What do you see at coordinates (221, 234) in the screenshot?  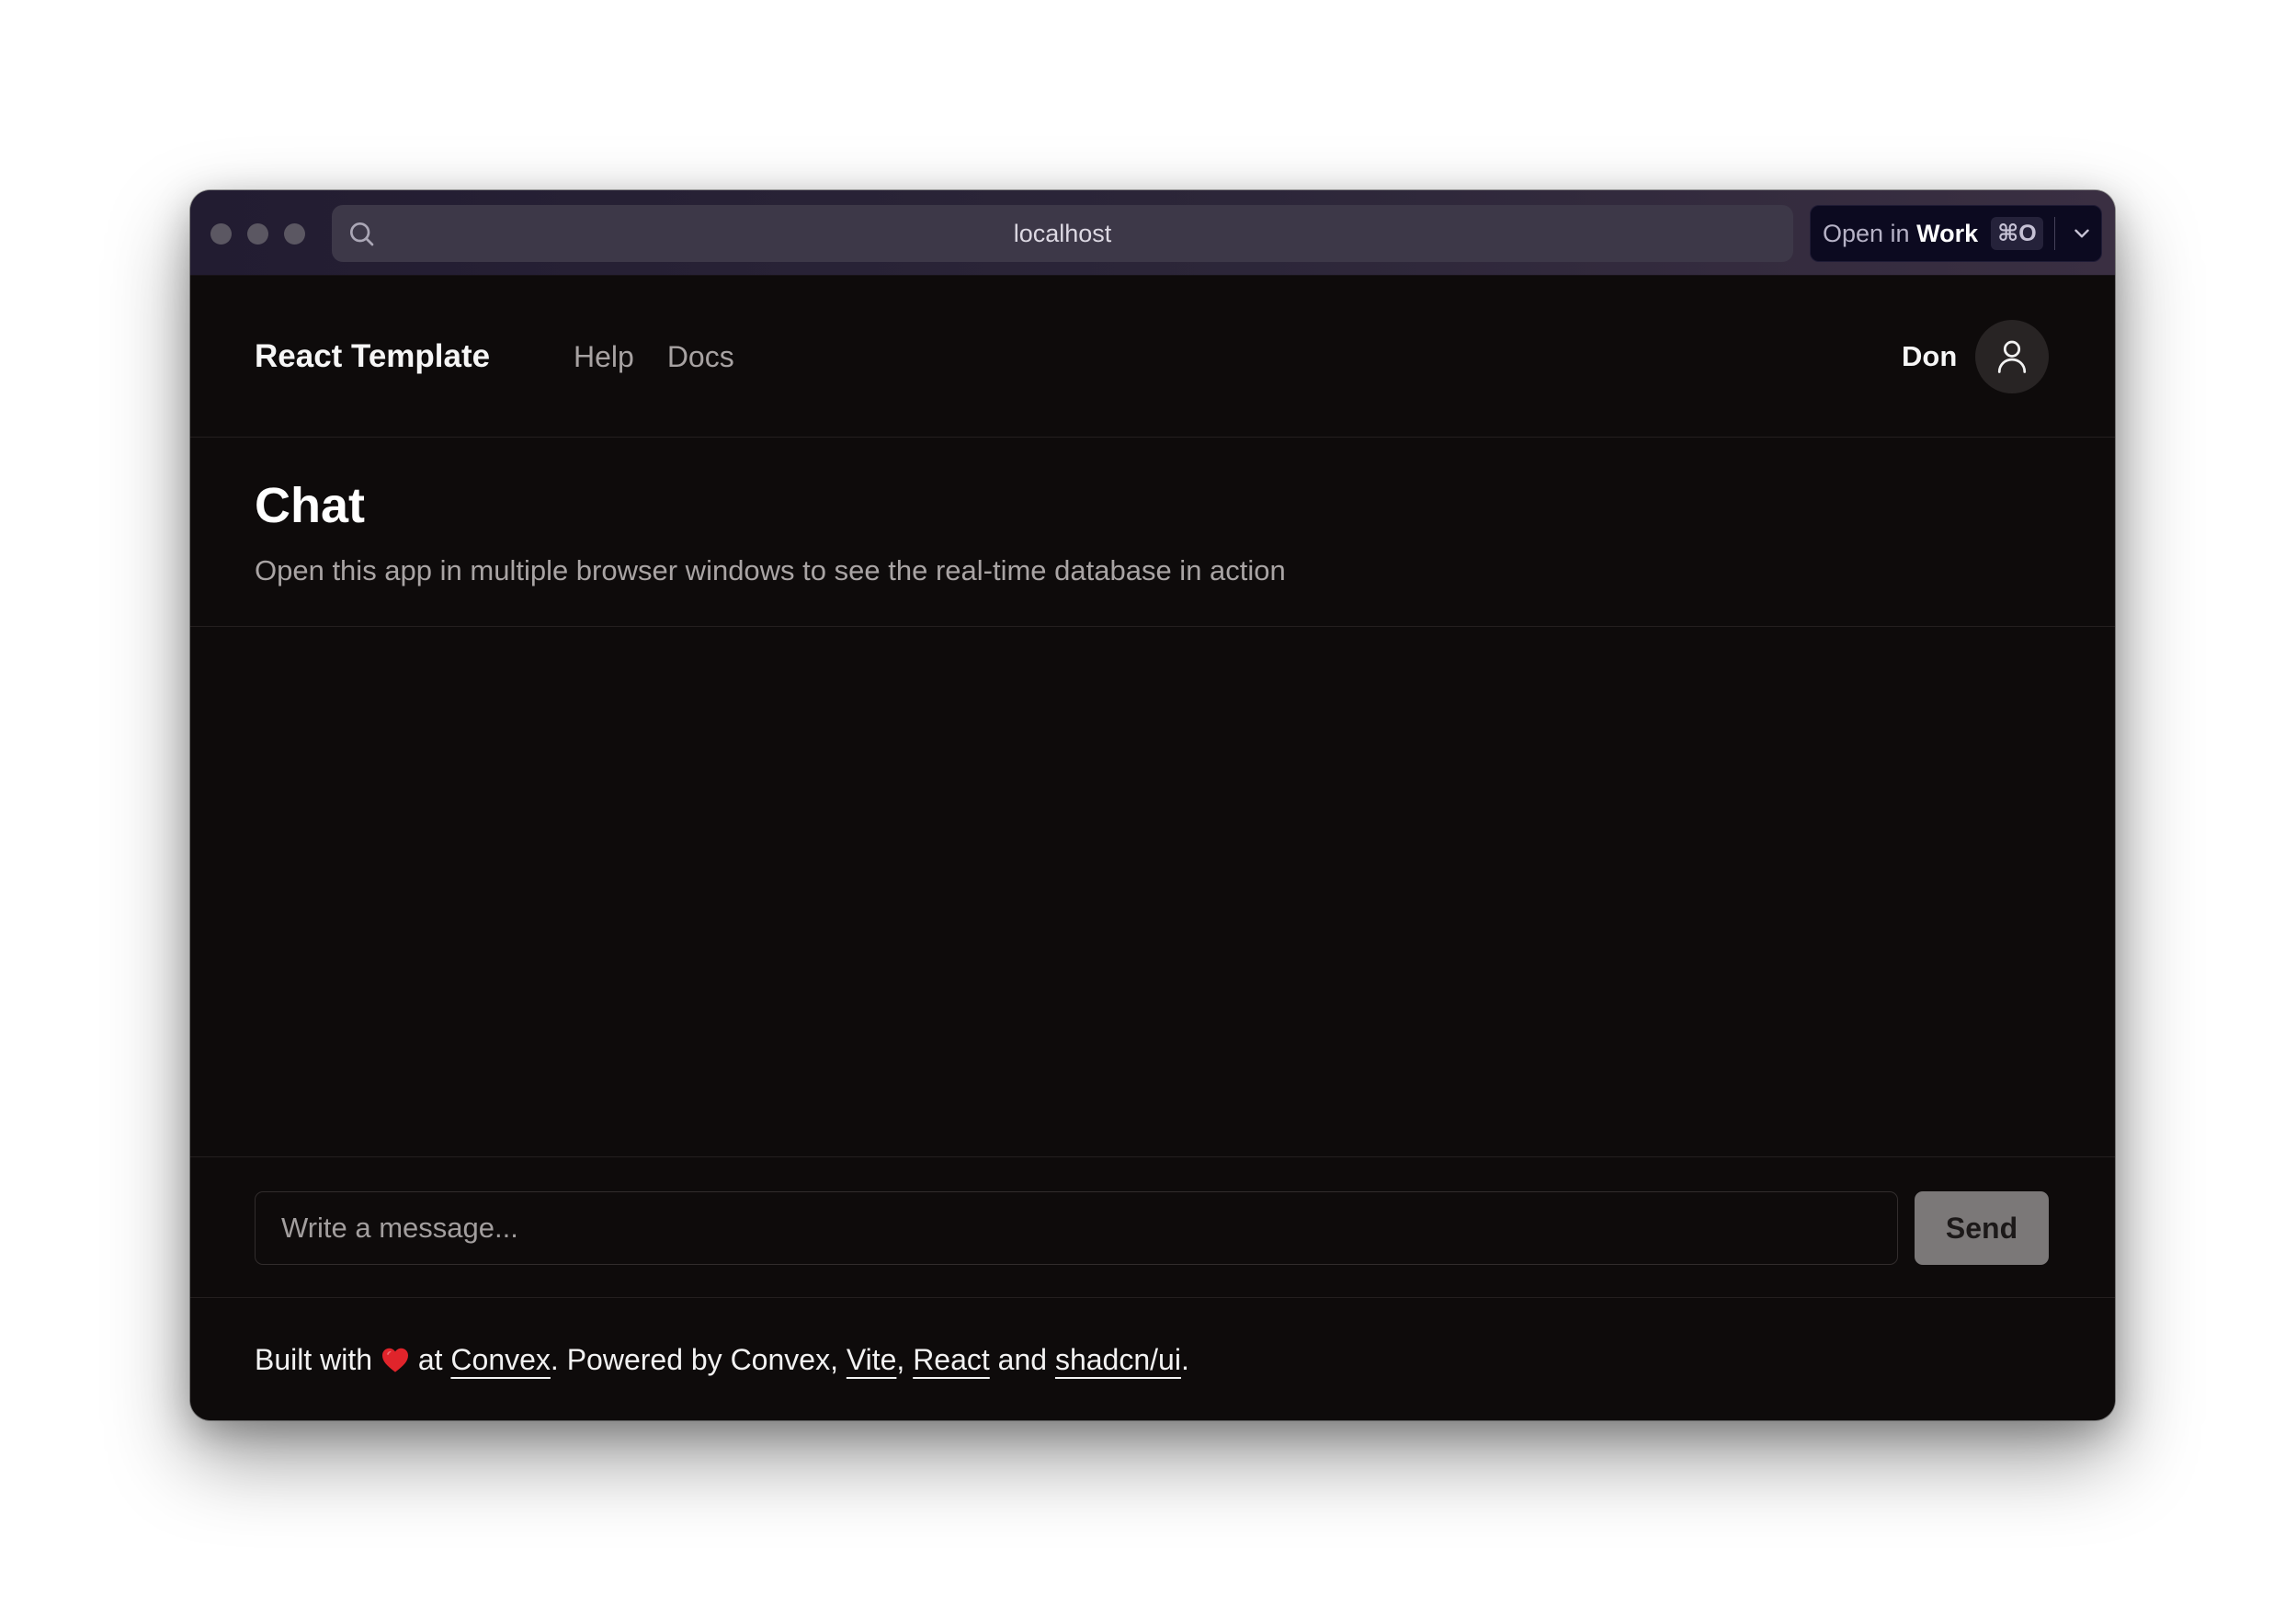 I see `close-window-button` at bounding box center [221, 234].